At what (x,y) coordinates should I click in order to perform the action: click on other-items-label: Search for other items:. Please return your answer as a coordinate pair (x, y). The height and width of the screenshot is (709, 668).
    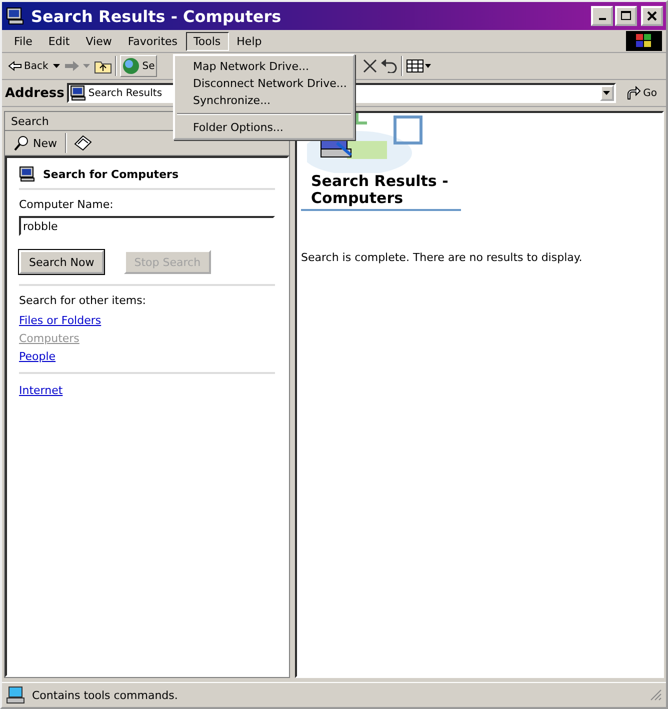
    Looking at the image, I should click on (83, 300).